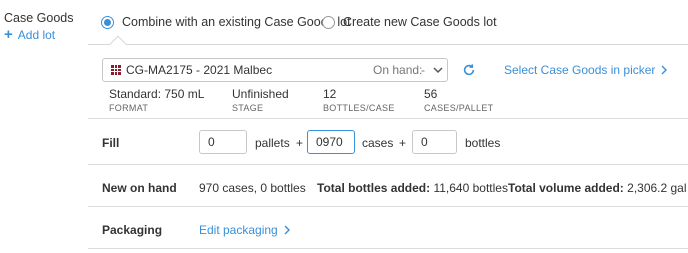  What do you see at coordinates (275, 70) in the screenshot?
I see `lot-select: CG-MA2175 - 2021 Malbec On hand: -` at bounding box center [275, 70].